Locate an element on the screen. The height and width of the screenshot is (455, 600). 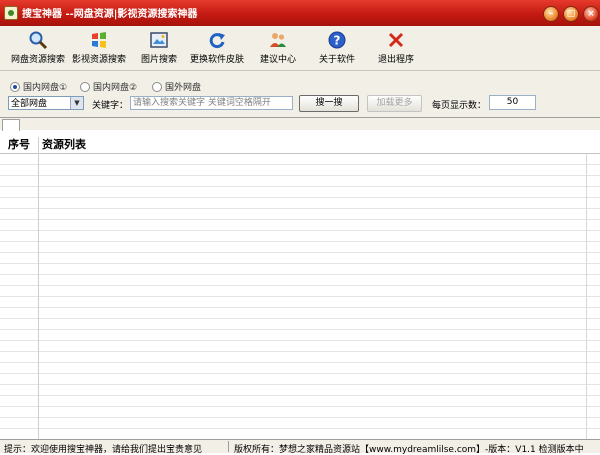
list-header: 序号 资源列表 is located at coordinates (300, 145).